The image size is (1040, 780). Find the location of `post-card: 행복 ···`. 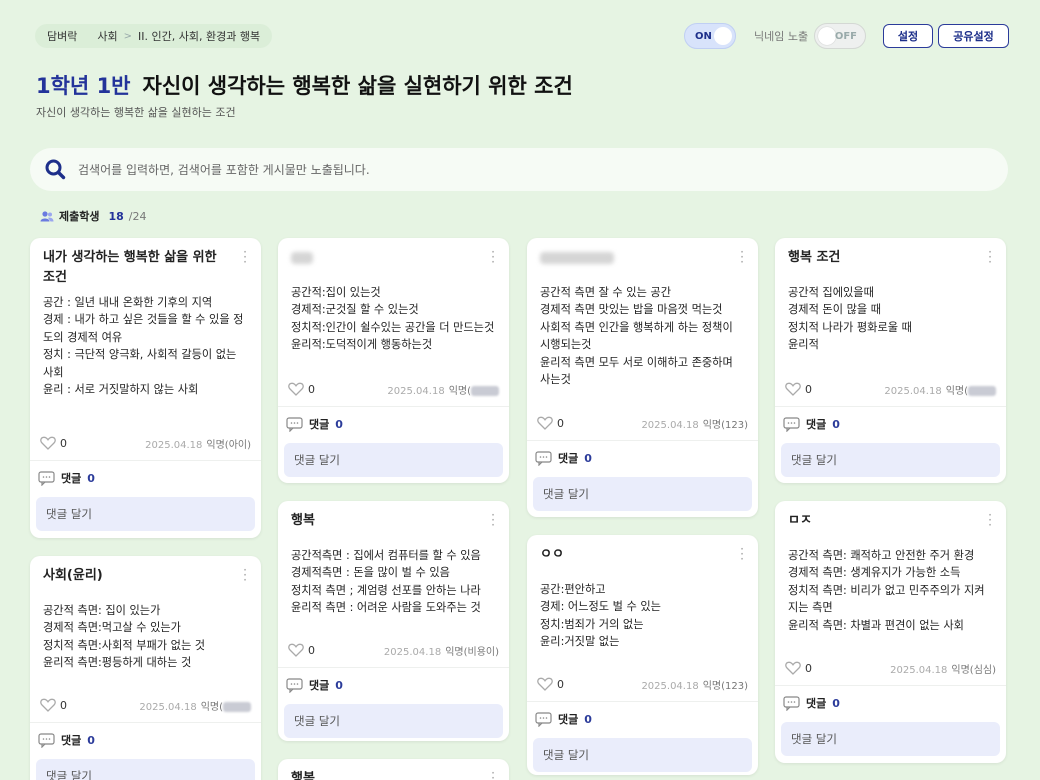

post-card: 행복 ··· is located at coordinates (393, 769).